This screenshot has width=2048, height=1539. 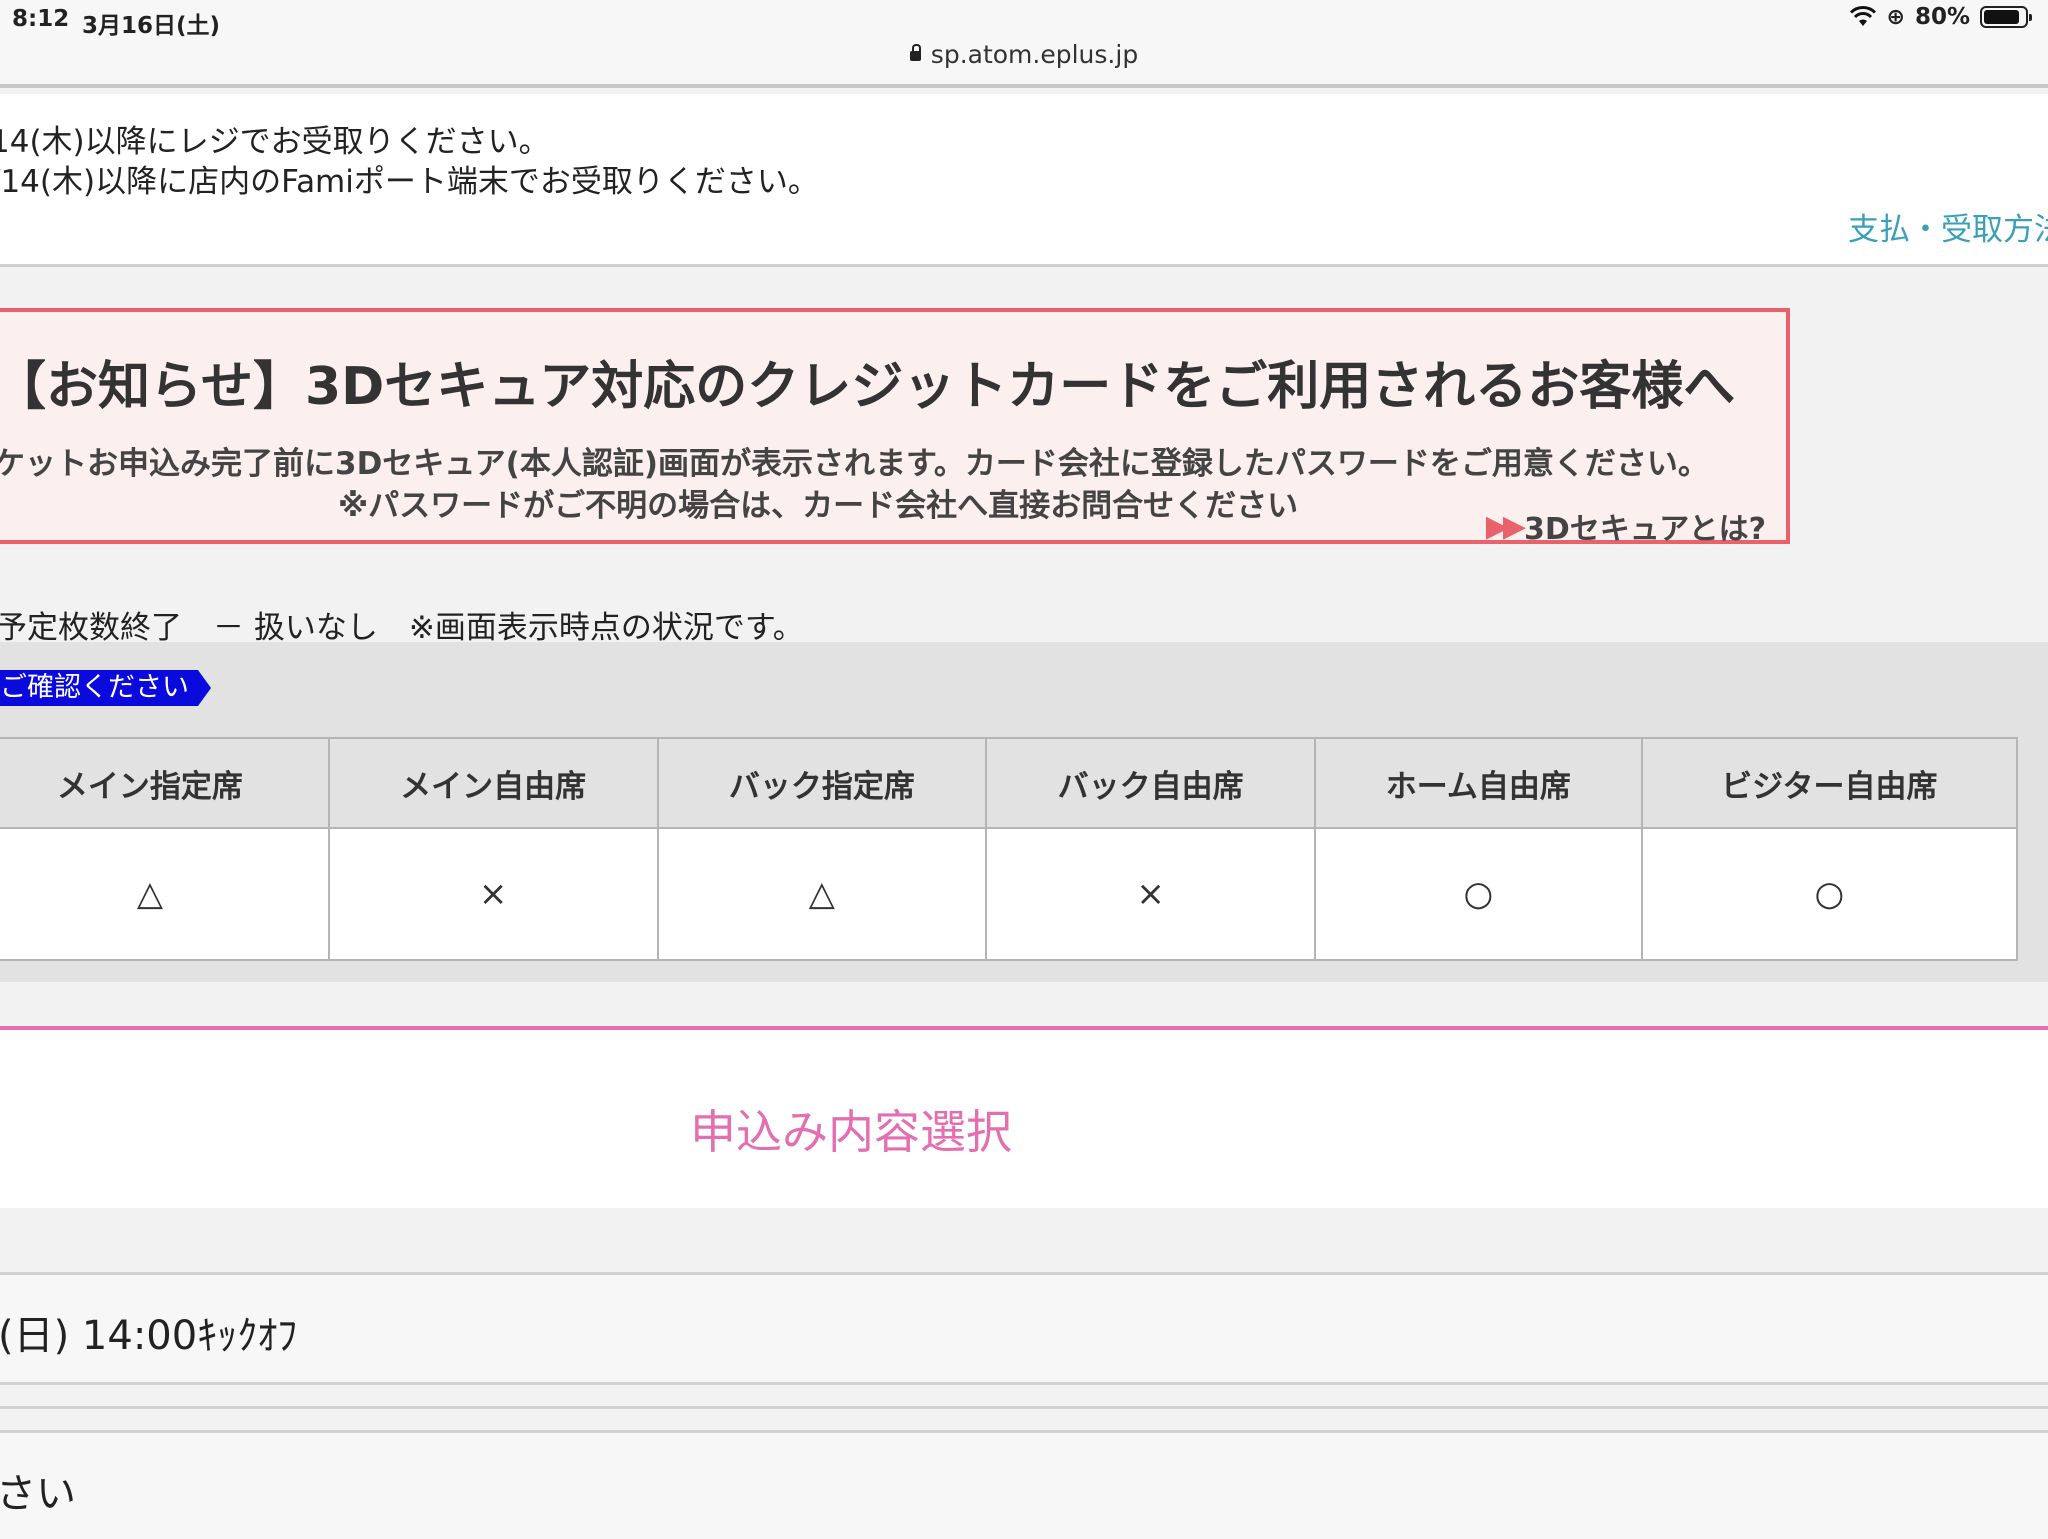 What do you see at coordinates (1024, 1117) in the screenshot?
I see `application-selection-section: 申込み内容選択` at bounding box center [1024, 1117].